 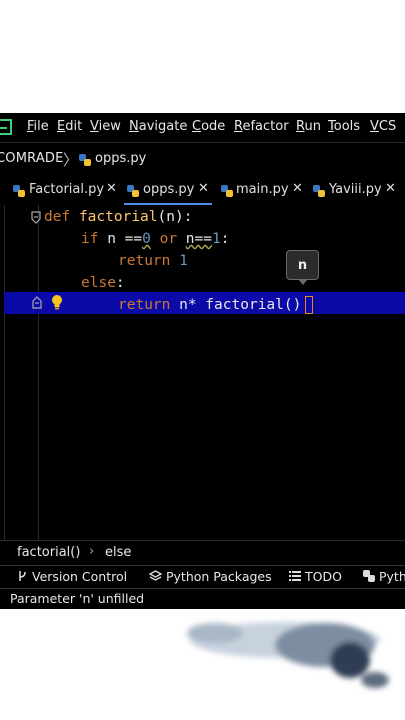 What do you see at coordinates (71, 160) in the screenshot?
I see `chevron-right-icon: 〉` at bounding box center [71, 160].